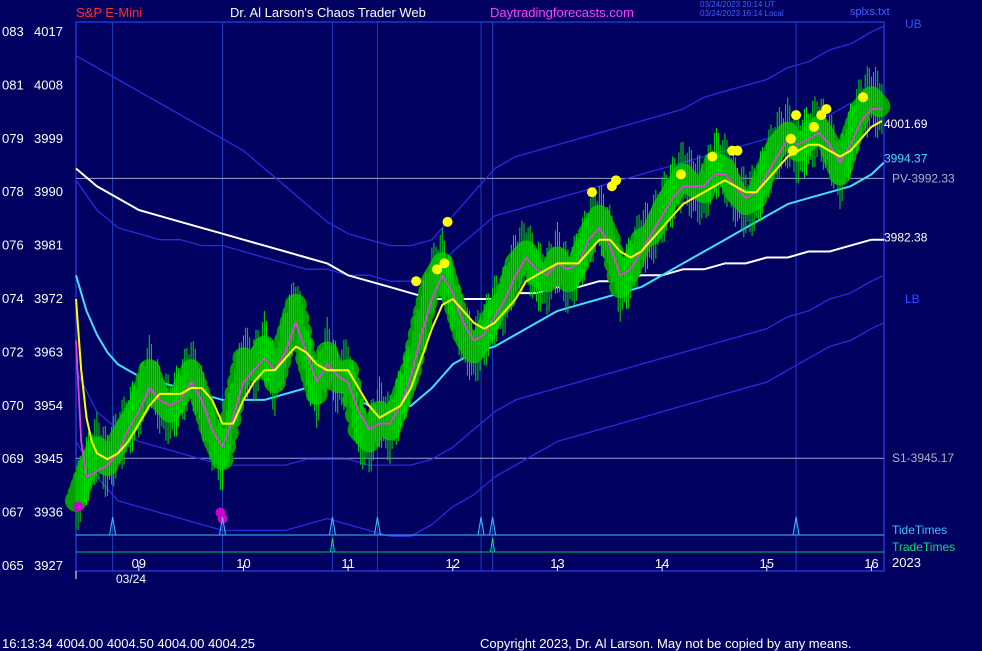 This screenshot has height=651, width=982. Describe the element at coordinates (13, 245) in the screenshot. I see `y-code-label: 076` at that location.